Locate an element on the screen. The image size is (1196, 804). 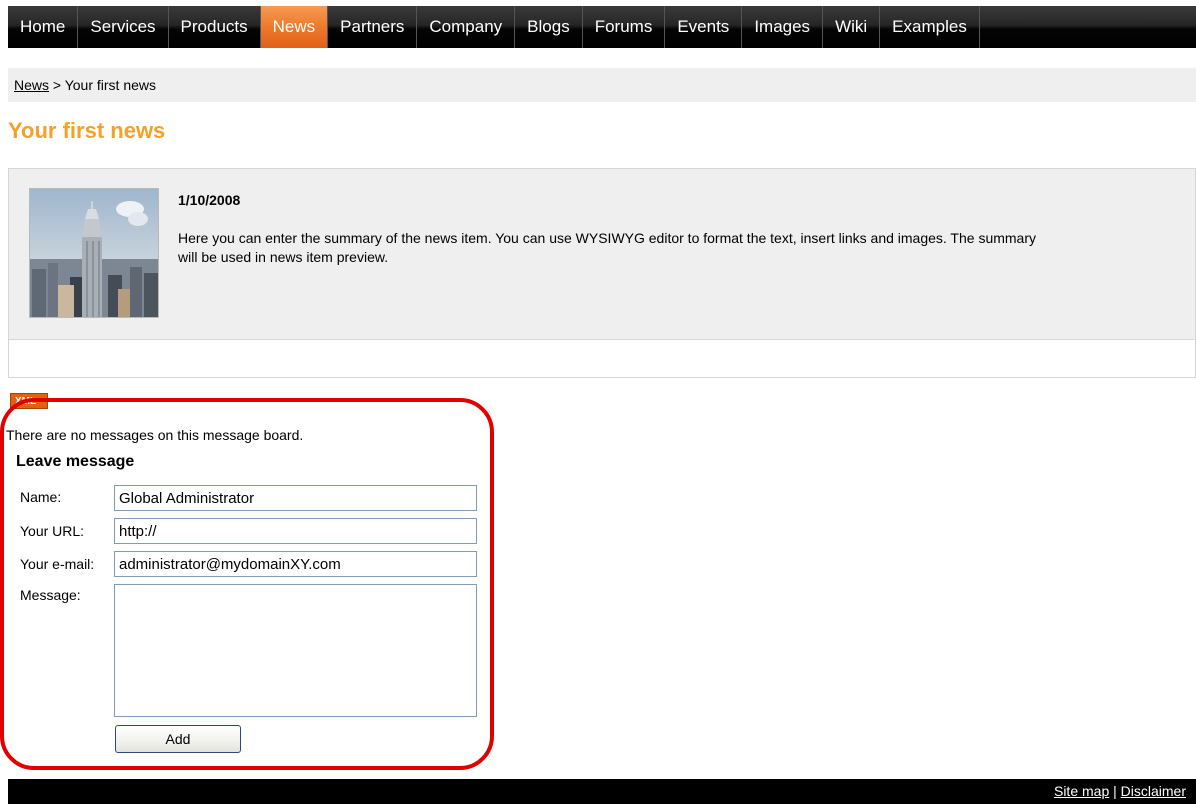
breadcrumb: News > Your first news is located at coordinates (602, 85).